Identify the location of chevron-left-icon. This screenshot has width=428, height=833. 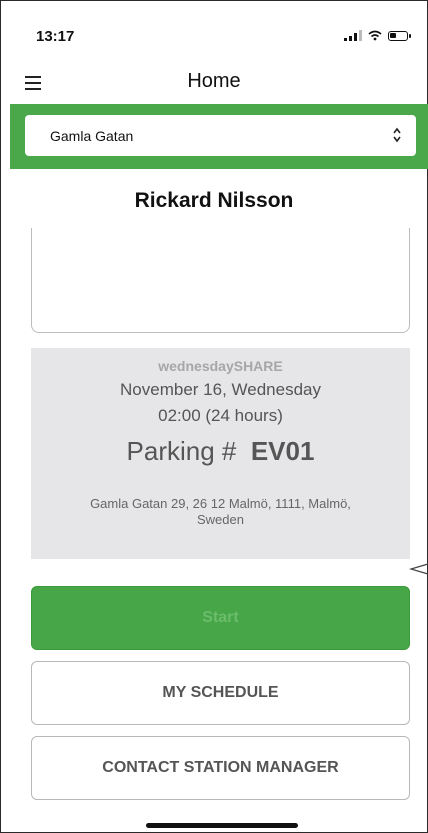
(418, 569).